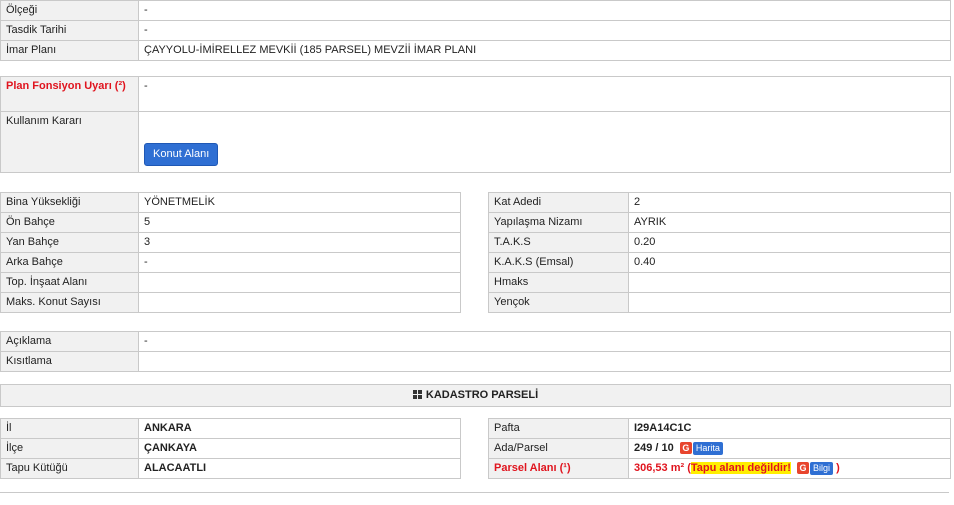 The image size is (954, 505). I want to click on table-row: Top. İnşaat Alanı, so click(230, 282).